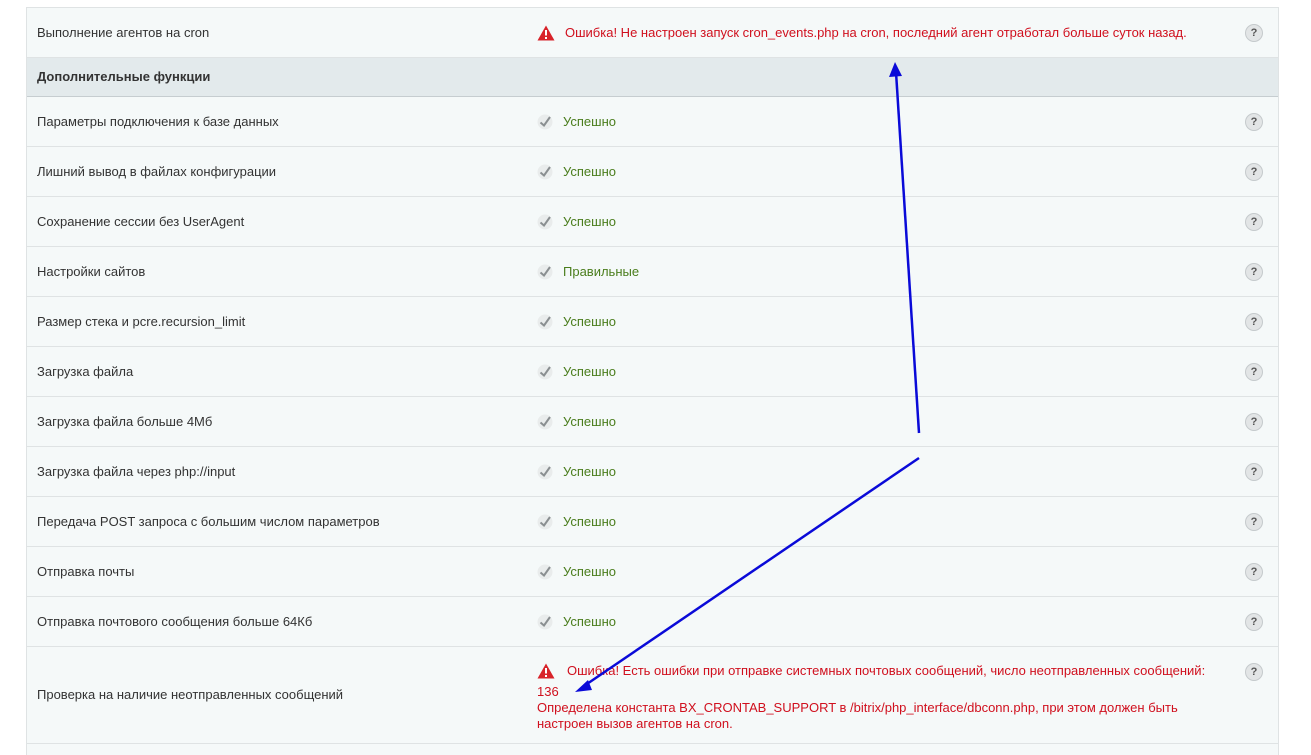 Image resolution: width=1311 pixels, height=755 pixels. Describe the element at coordinates (91, 271) in the screenshot. I see `row-name: Настройки сайтов` at that location.